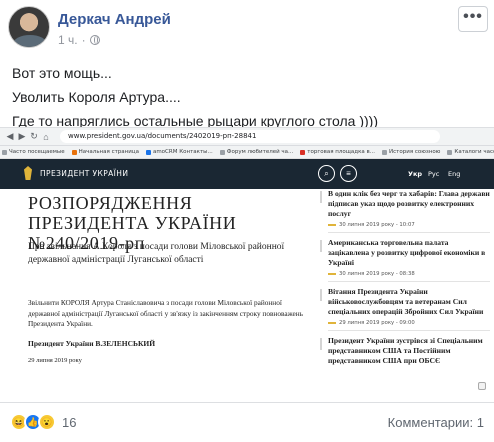 The width and height of the screenshot is (494, 442). I want to click on document-signature: Президент України В.ЗЕЛЕНСЬКИЙ, so click(92, 343).